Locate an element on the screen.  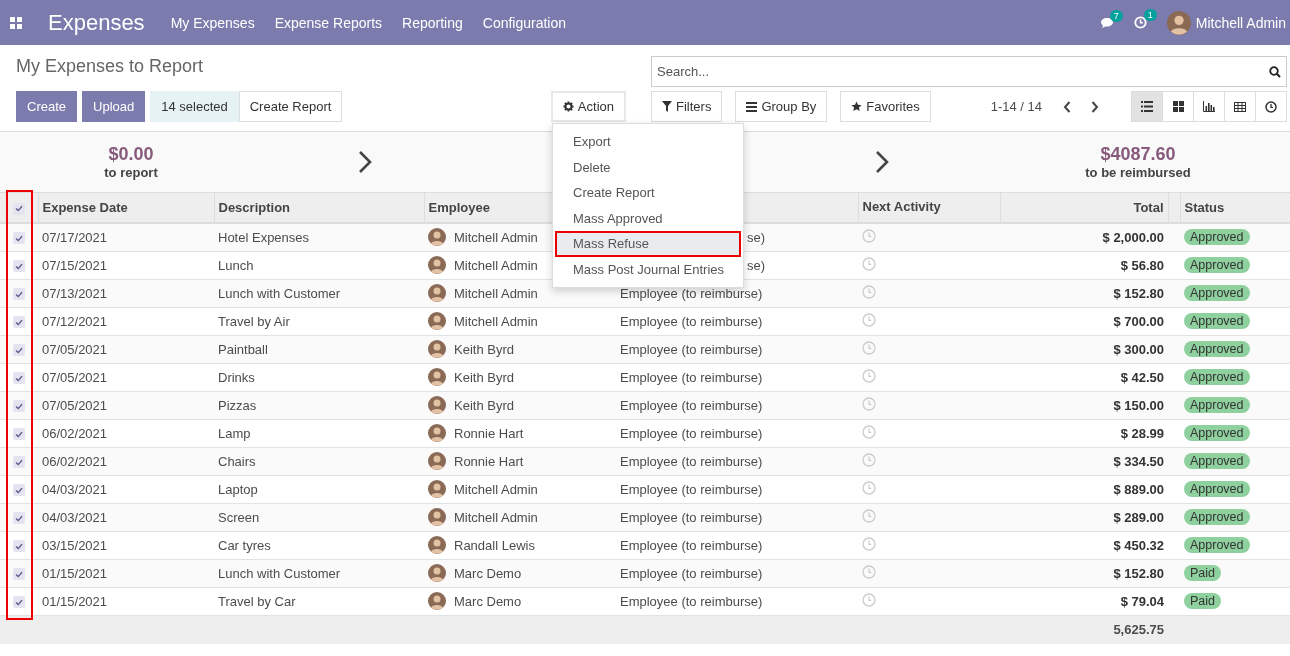
chevron-left-icon is located at coordinates (1067, 106).